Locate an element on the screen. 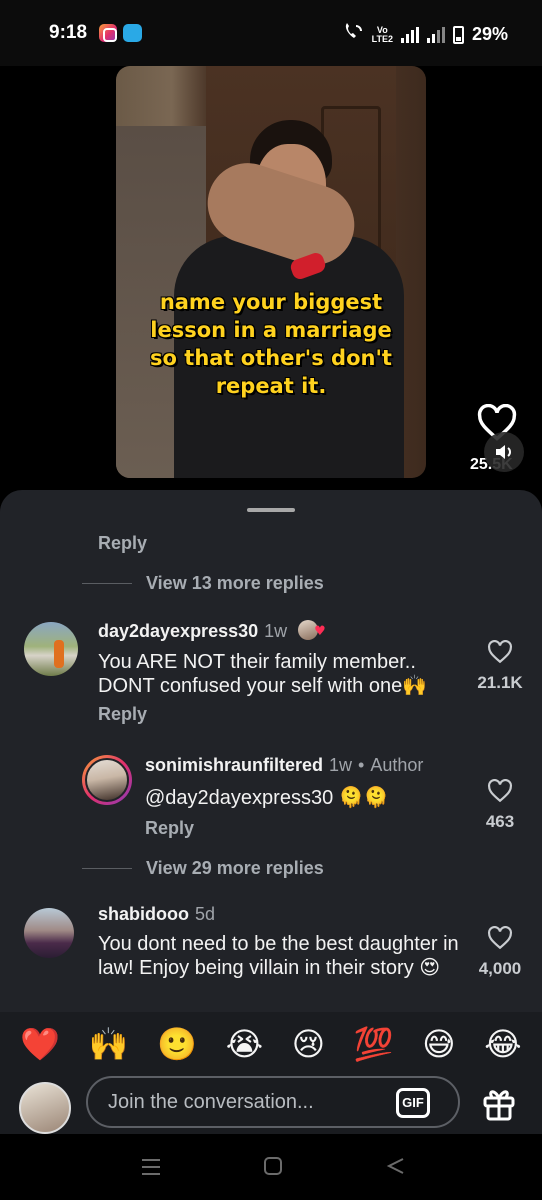 The height and width of the screenshot is (1200, 542). author-liked-badge: ♥ is located at coordinates (314, 630).